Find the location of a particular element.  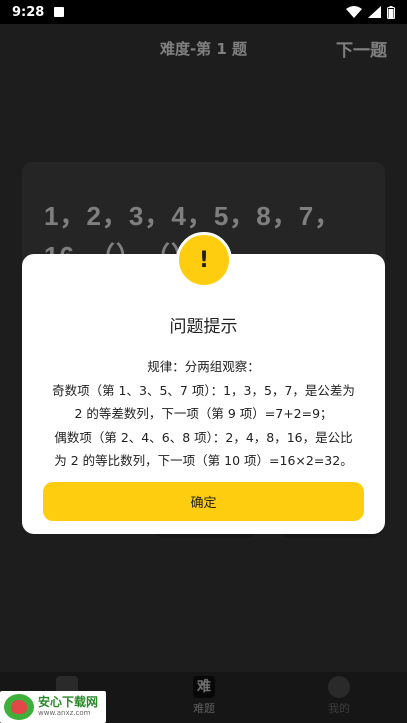

watermark-text: 安心下载网 www.anxz.com is located at coordinates (68, 707).